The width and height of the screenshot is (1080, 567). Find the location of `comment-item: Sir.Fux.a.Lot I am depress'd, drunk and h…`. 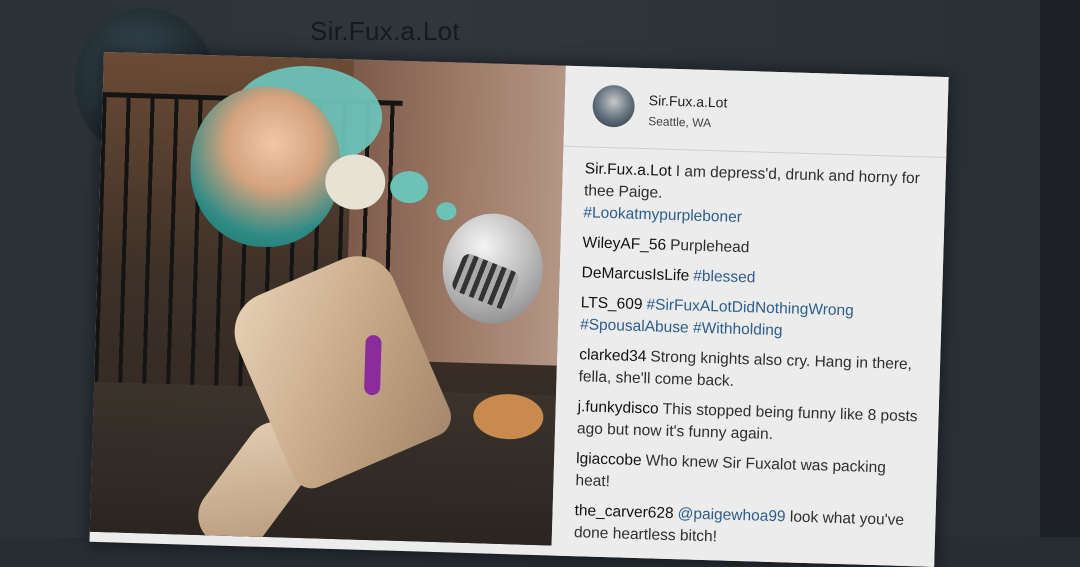

comment-item: Sir.Fux.a.Lot I am depress'd, drunk and h… is located at coordinates (756, 196).